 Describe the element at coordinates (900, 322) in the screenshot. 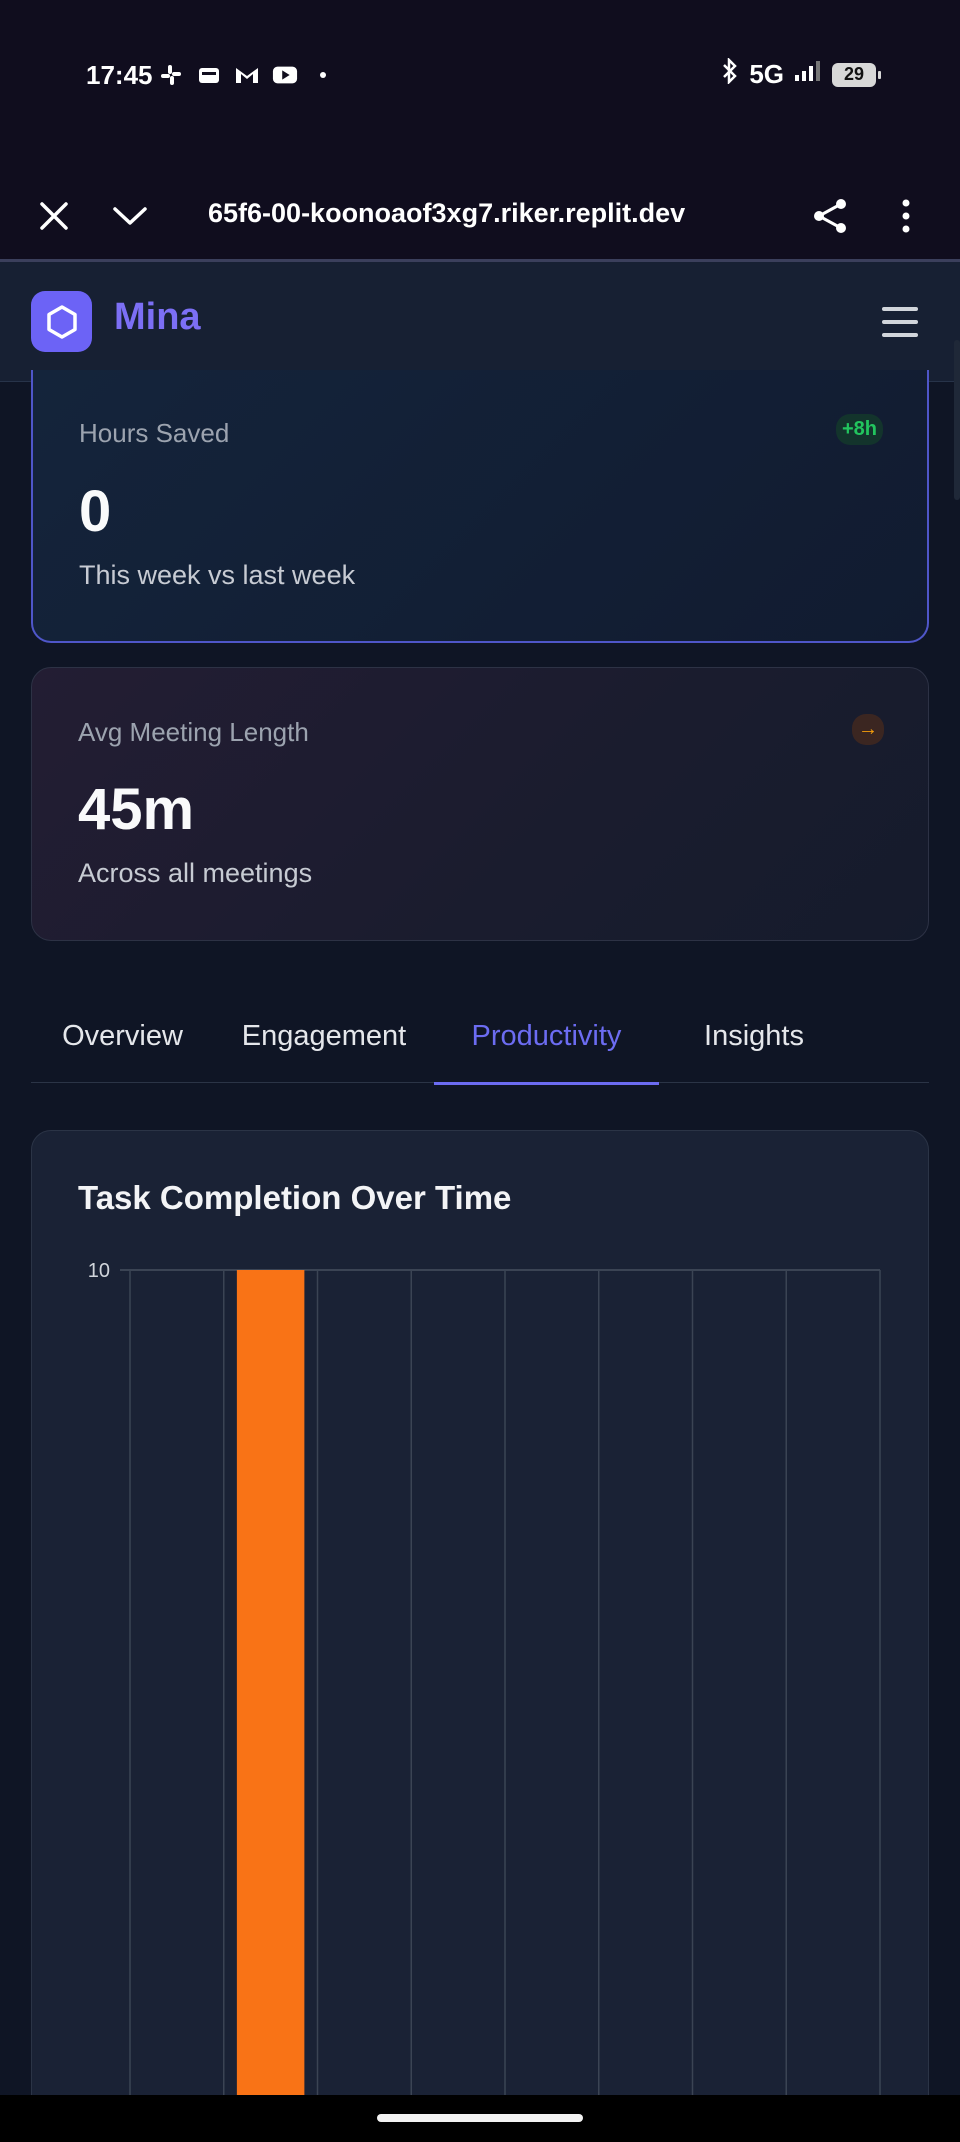

I see `hamburger-menu-icon` at that location.